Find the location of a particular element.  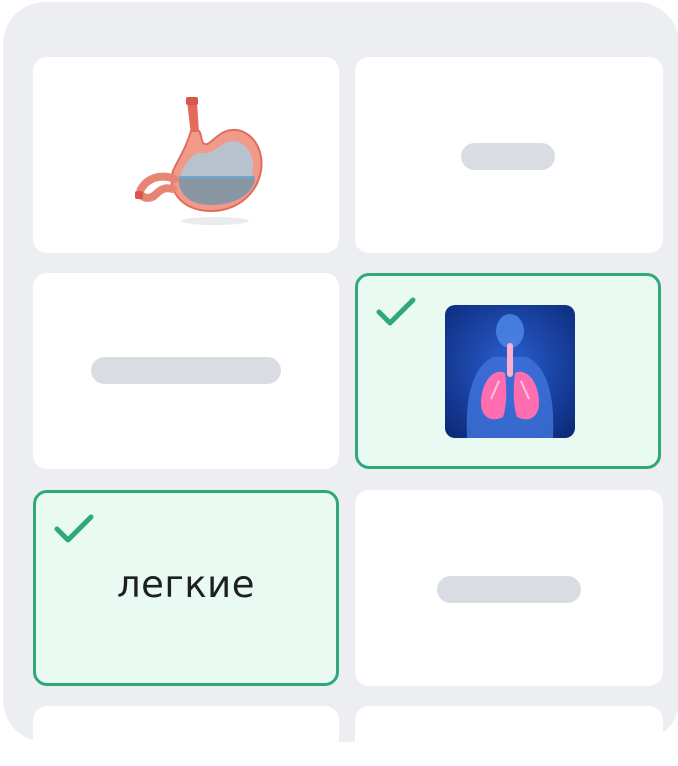

card-word-label: легкие is located at coordinates (185, 584).